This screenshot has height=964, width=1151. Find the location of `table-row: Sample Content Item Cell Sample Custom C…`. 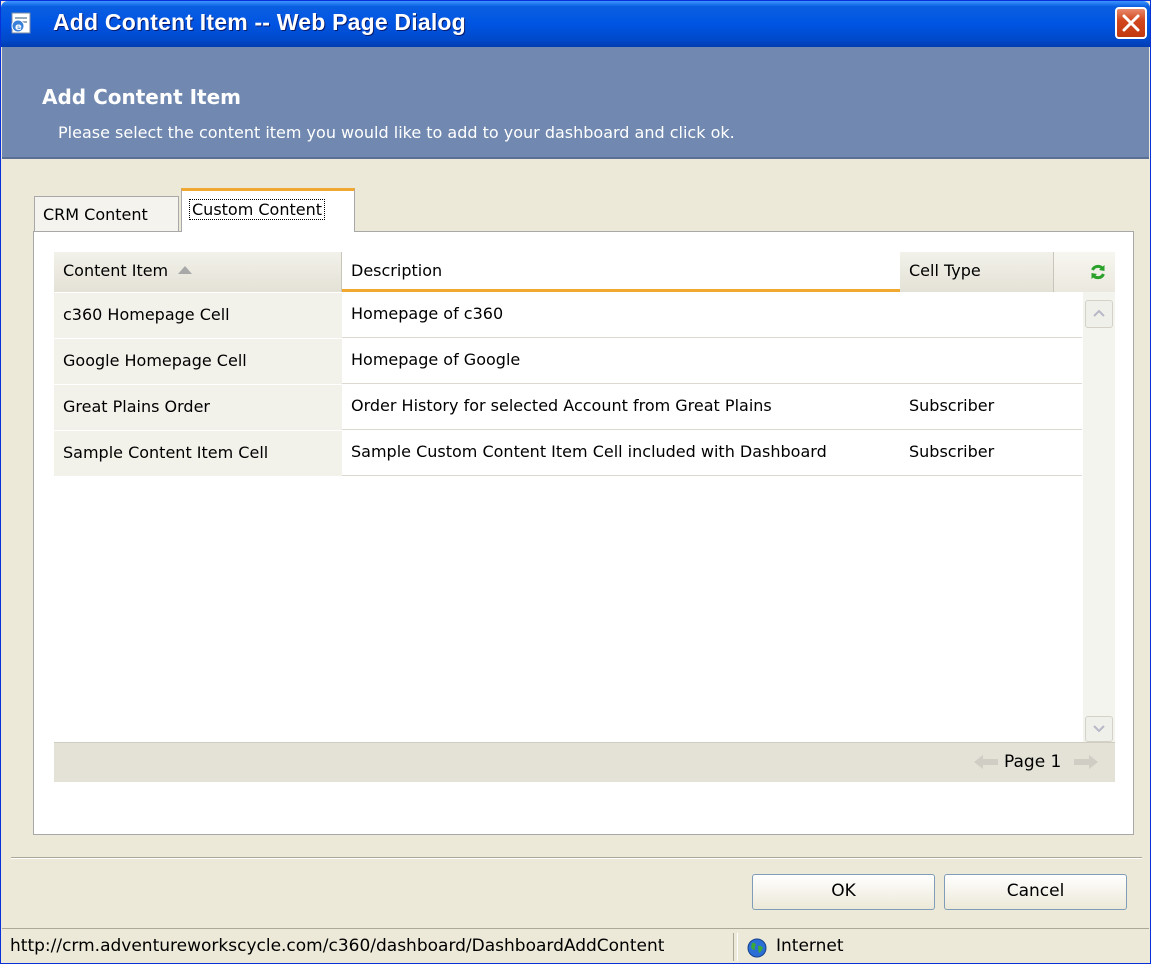

table-row: Sample Content Item Cell Sample Custom C… is located at coordinates (568, 453).